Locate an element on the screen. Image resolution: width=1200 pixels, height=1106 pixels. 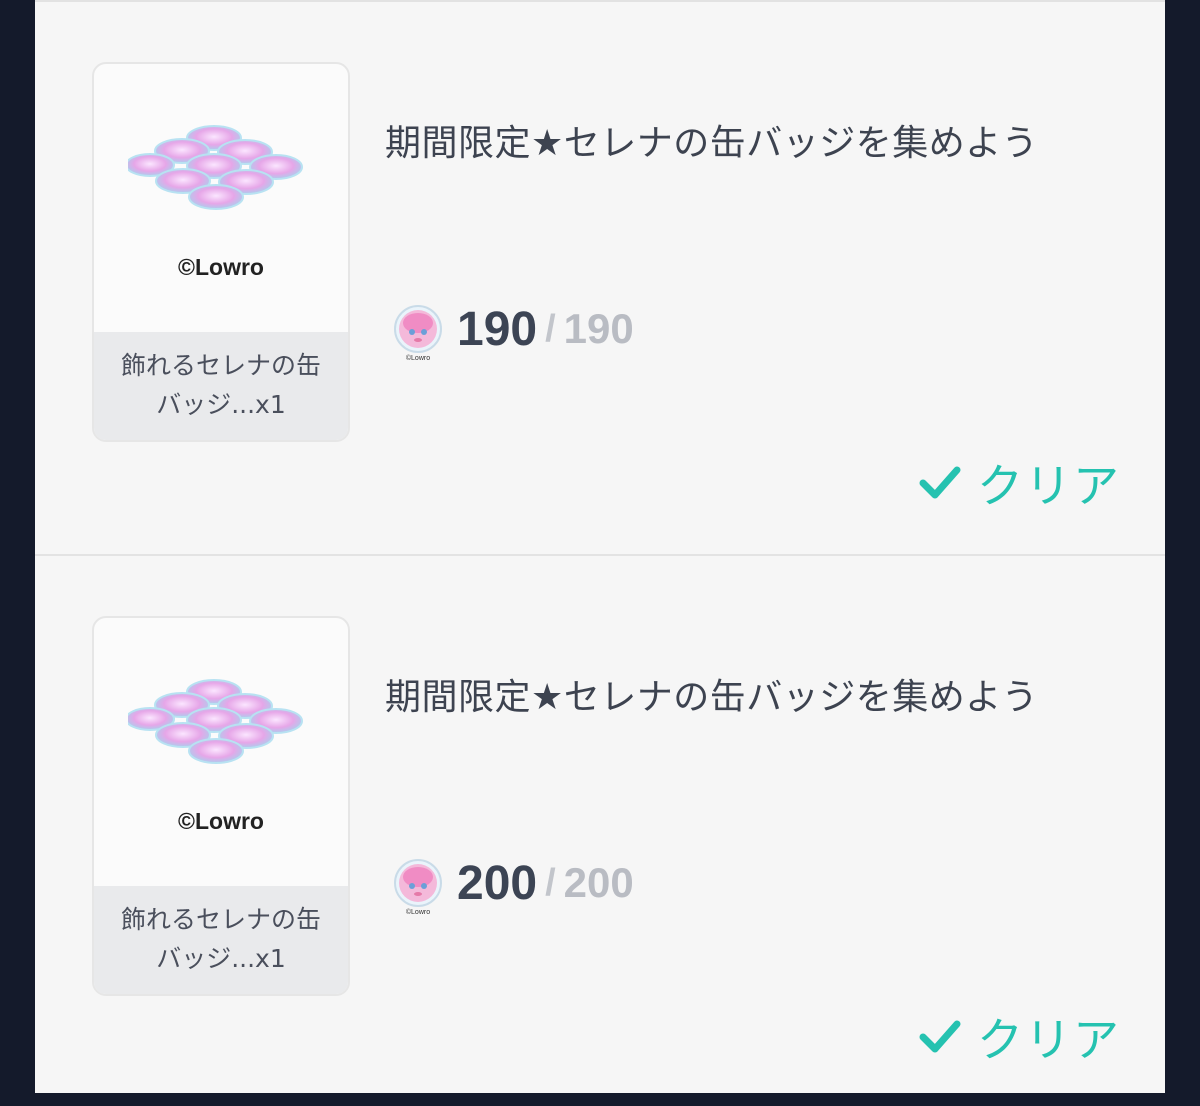
progress-target: 200 is located at coordinates (598, 882).